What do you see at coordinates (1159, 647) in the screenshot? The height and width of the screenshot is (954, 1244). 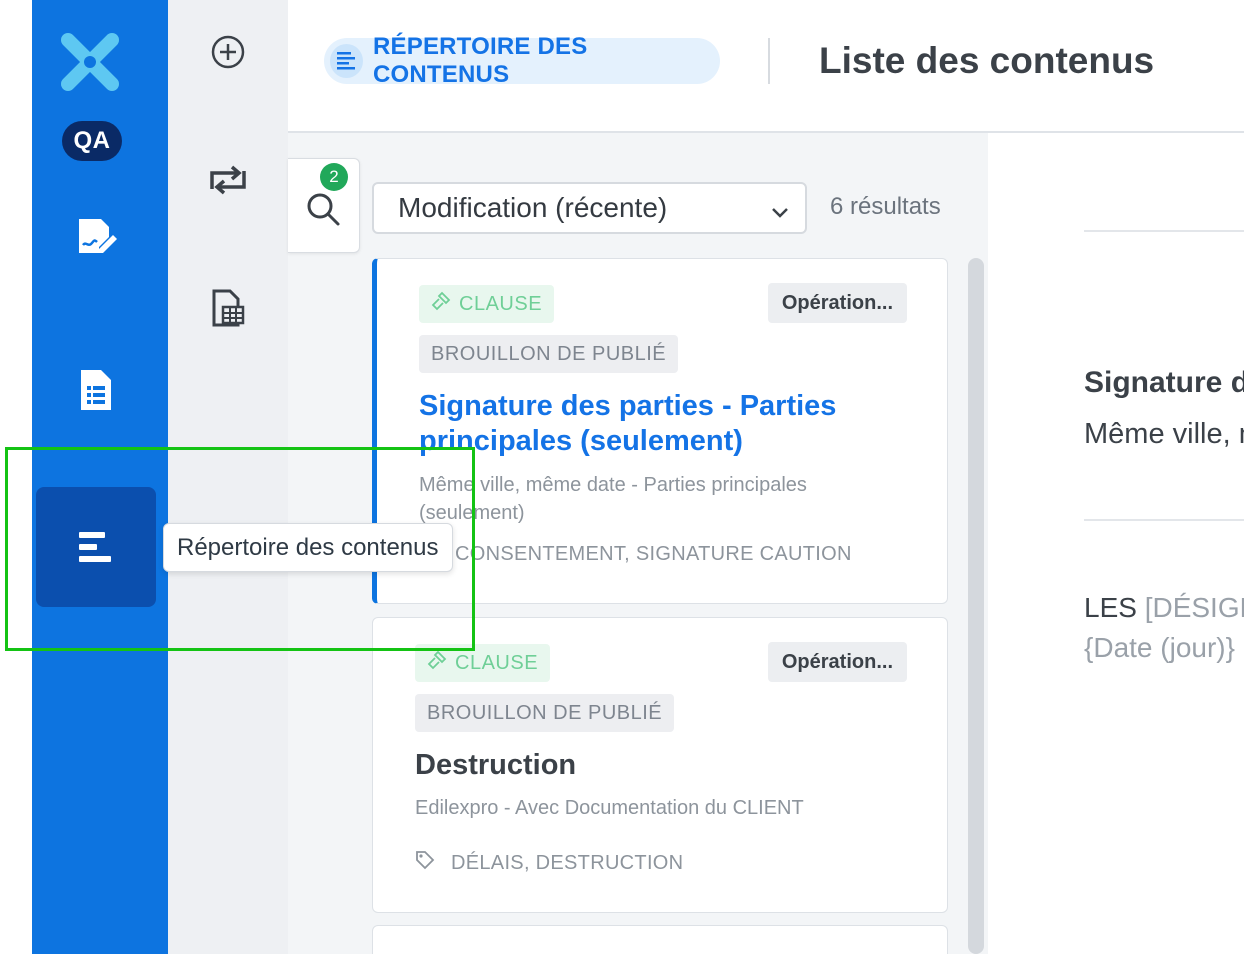 I see `detail-date-placeholder: {Date (jour)}` at bounding box center [1159, 647].